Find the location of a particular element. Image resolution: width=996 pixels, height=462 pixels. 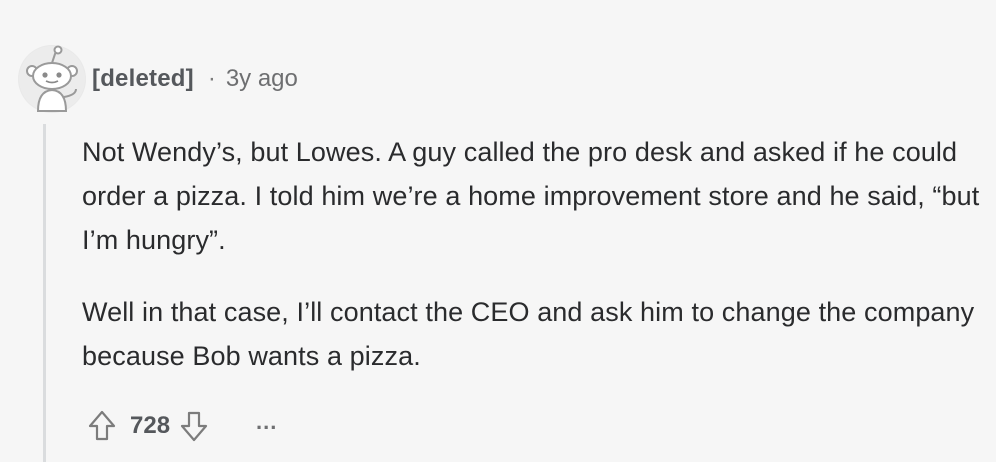

upvote-arrow-icon is located at coordinates (102, 426).